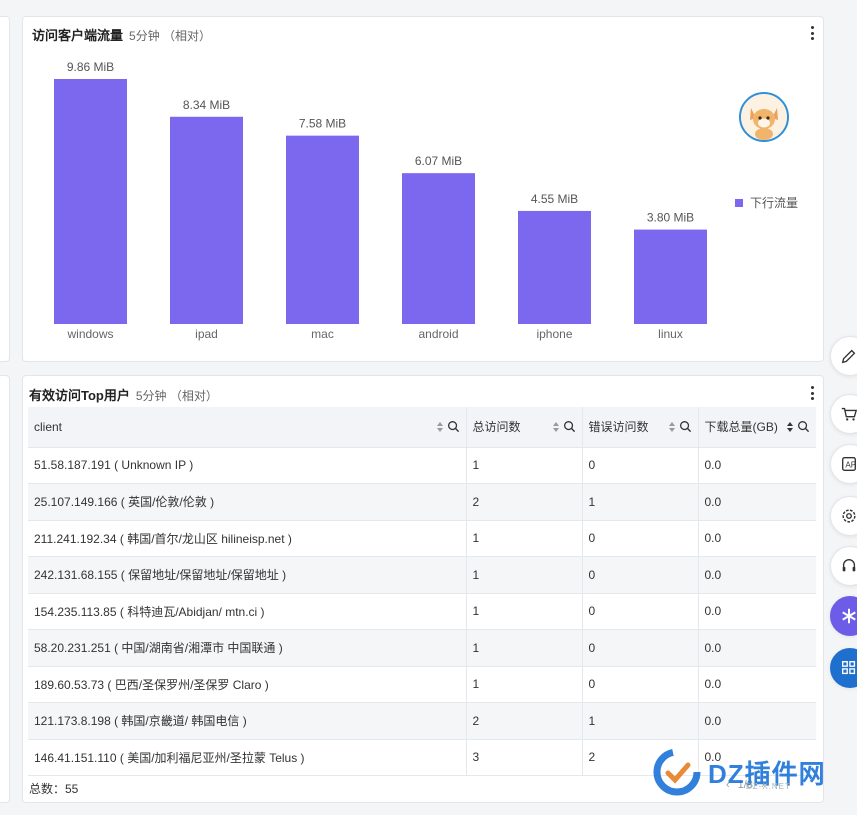 The image size is (857, 815). What do you see at coordinates (422, 721) in the screenshot?
I see `table-row: 121.173.8.198 ( 韩国/京畿道/ 韩国电信 ) 2 1 0.0` at bounding box center [422, 721].